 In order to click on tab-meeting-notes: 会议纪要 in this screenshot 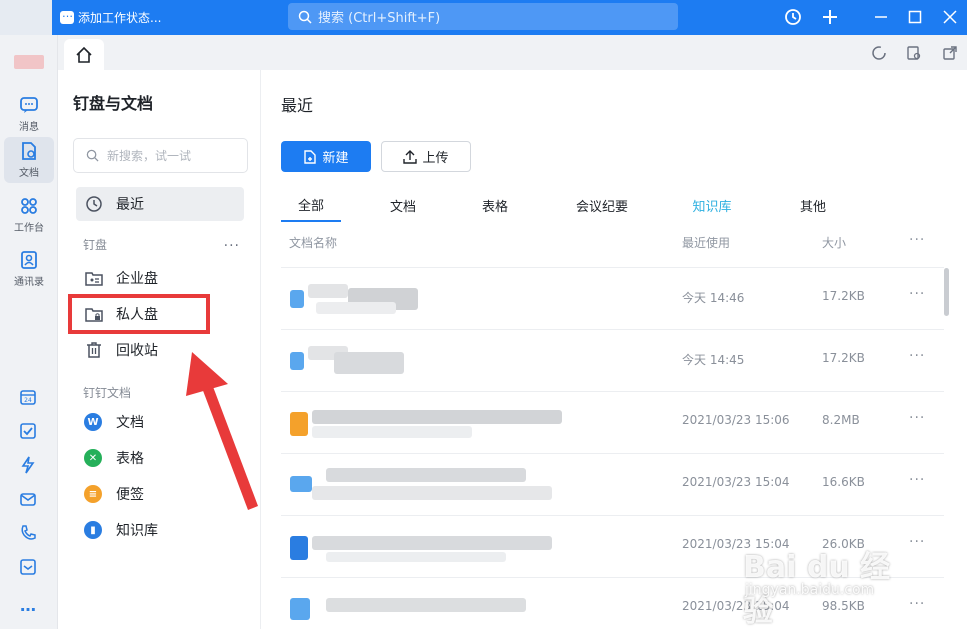, I will do `click(602, 205)`.